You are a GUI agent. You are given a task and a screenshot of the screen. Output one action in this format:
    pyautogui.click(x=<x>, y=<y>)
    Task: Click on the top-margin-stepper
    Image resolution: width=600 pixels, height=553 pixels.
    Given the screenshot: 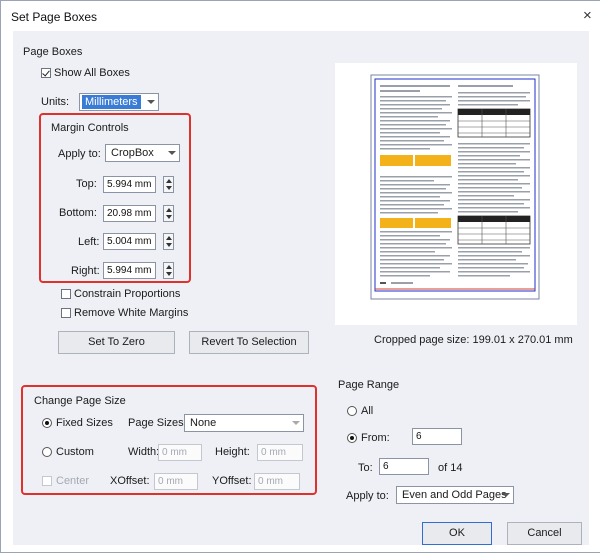 What is the action you would take?
    pyautogui.click(x=168, y=184)
    